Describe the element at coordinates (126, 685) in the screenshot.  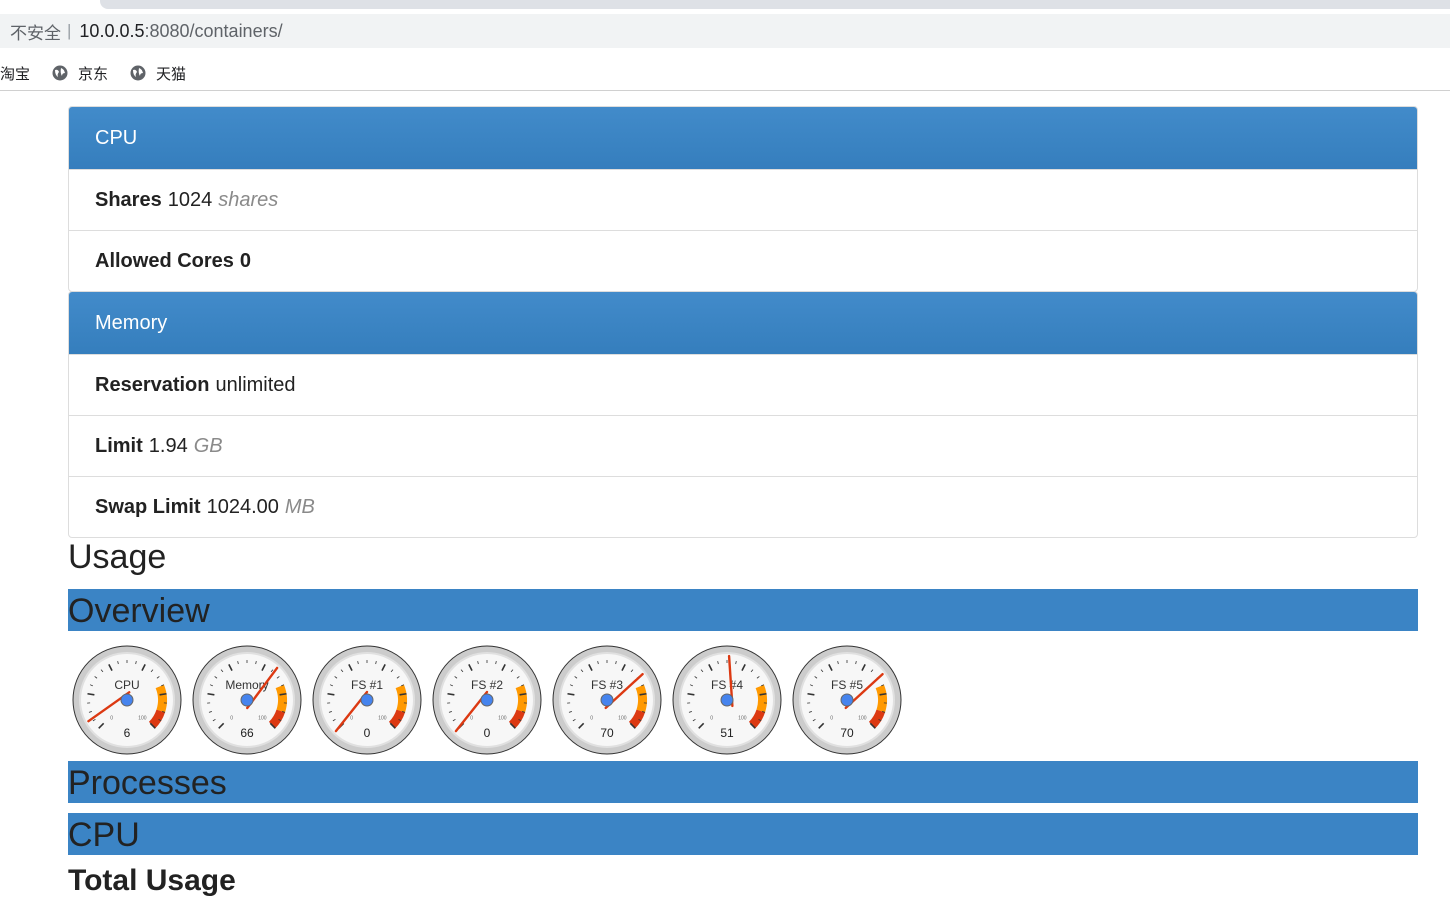
I see `gauge-label: CPU` at that location.